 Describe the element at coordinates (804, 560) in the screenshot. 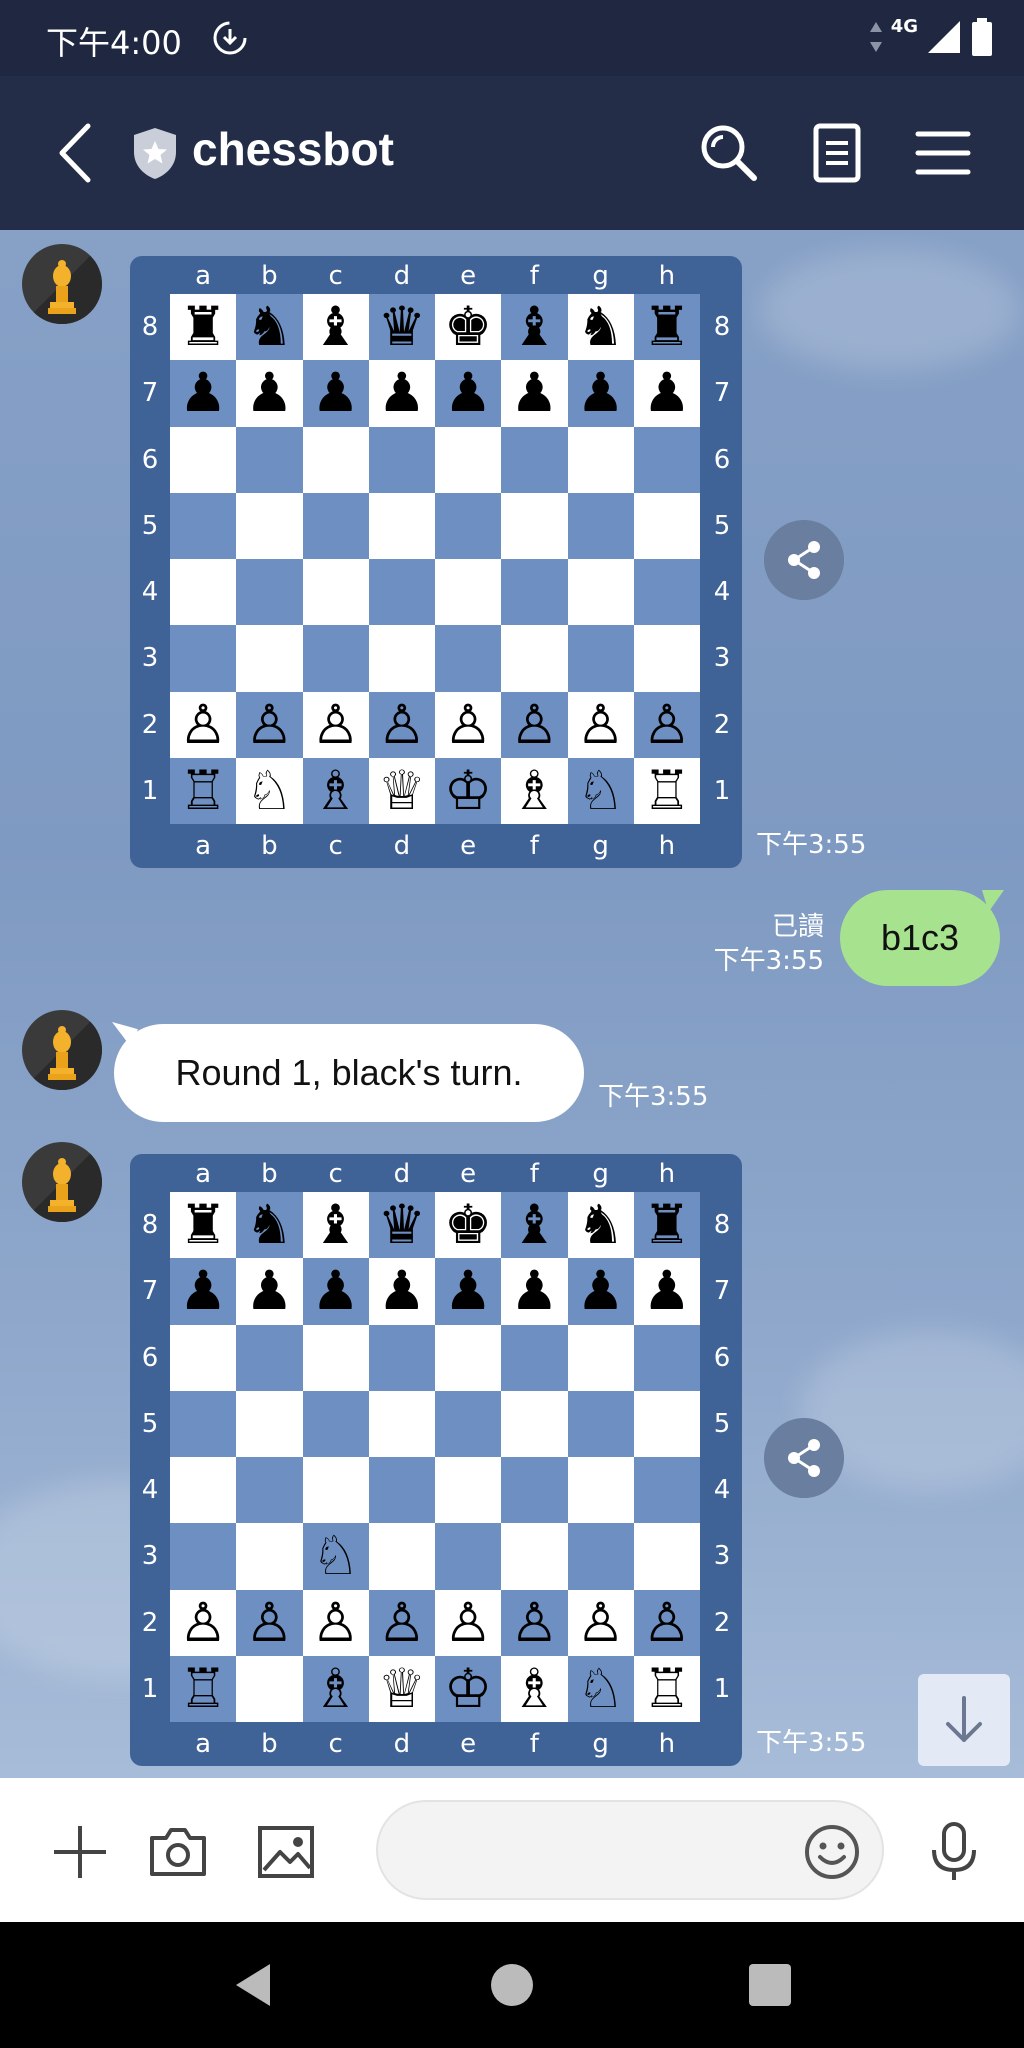

I see `share-button` at that location.